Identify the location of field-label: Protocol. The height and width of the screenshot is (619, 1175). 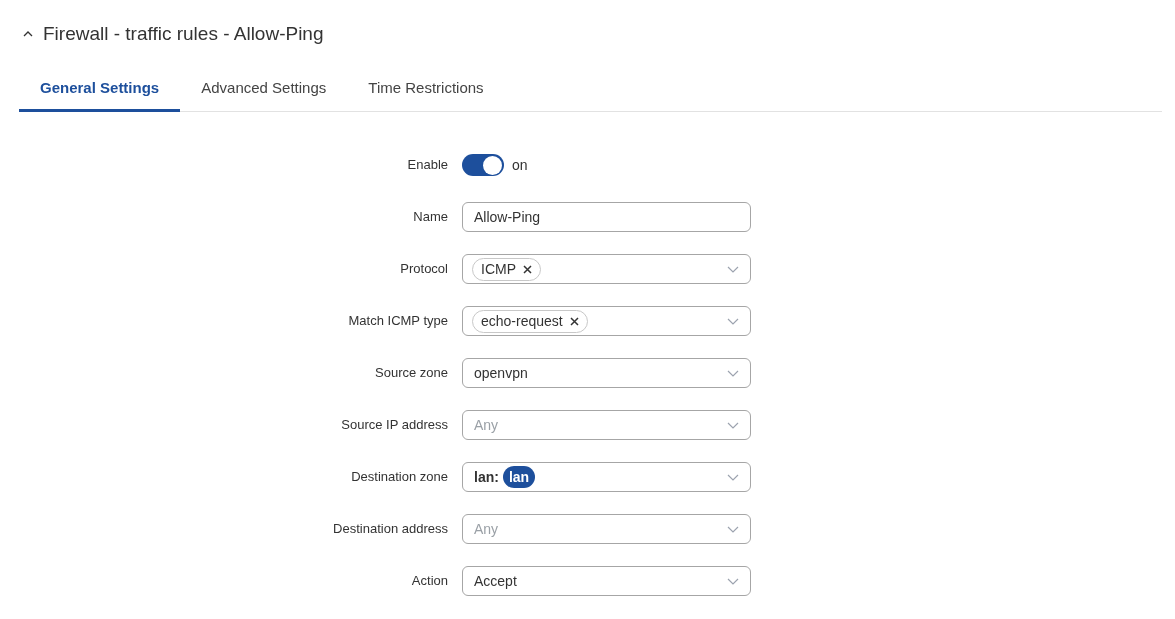
(424, 269).